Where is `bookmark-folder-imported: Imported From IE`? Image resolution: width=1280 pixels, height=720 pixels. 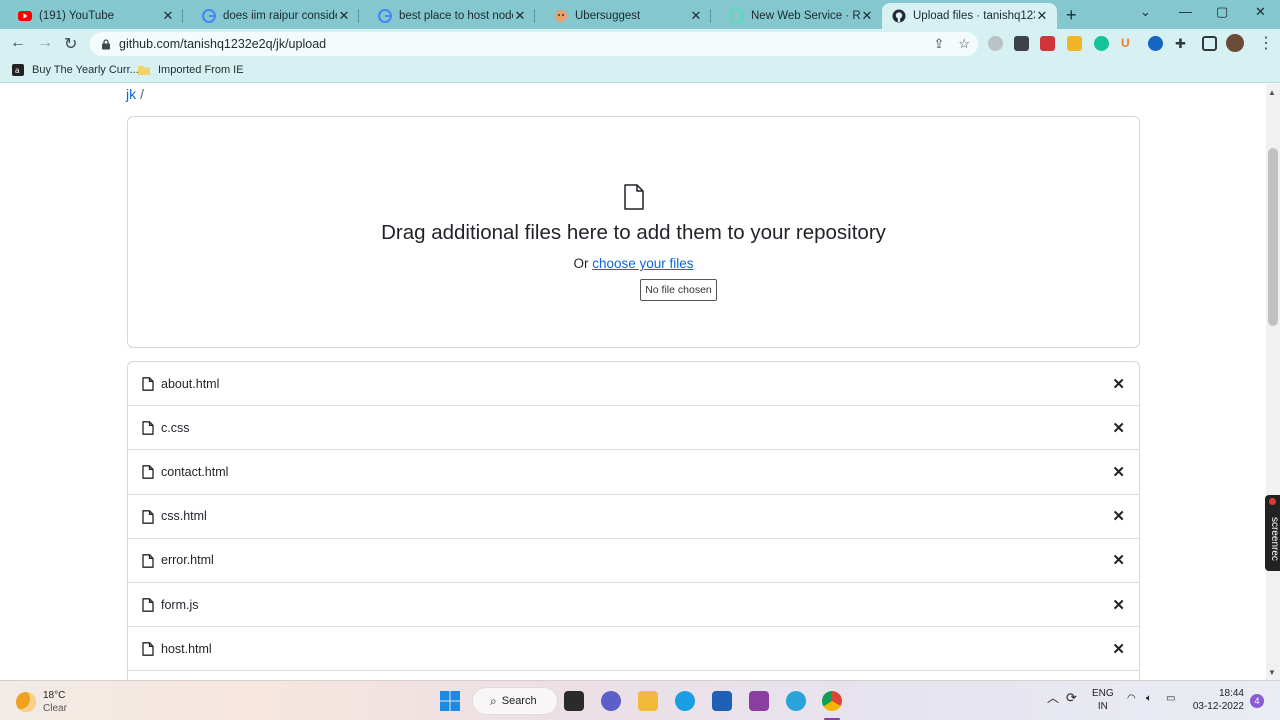 bookmark-folder-imported: Imported From IE is located at coordinates (191, 70).